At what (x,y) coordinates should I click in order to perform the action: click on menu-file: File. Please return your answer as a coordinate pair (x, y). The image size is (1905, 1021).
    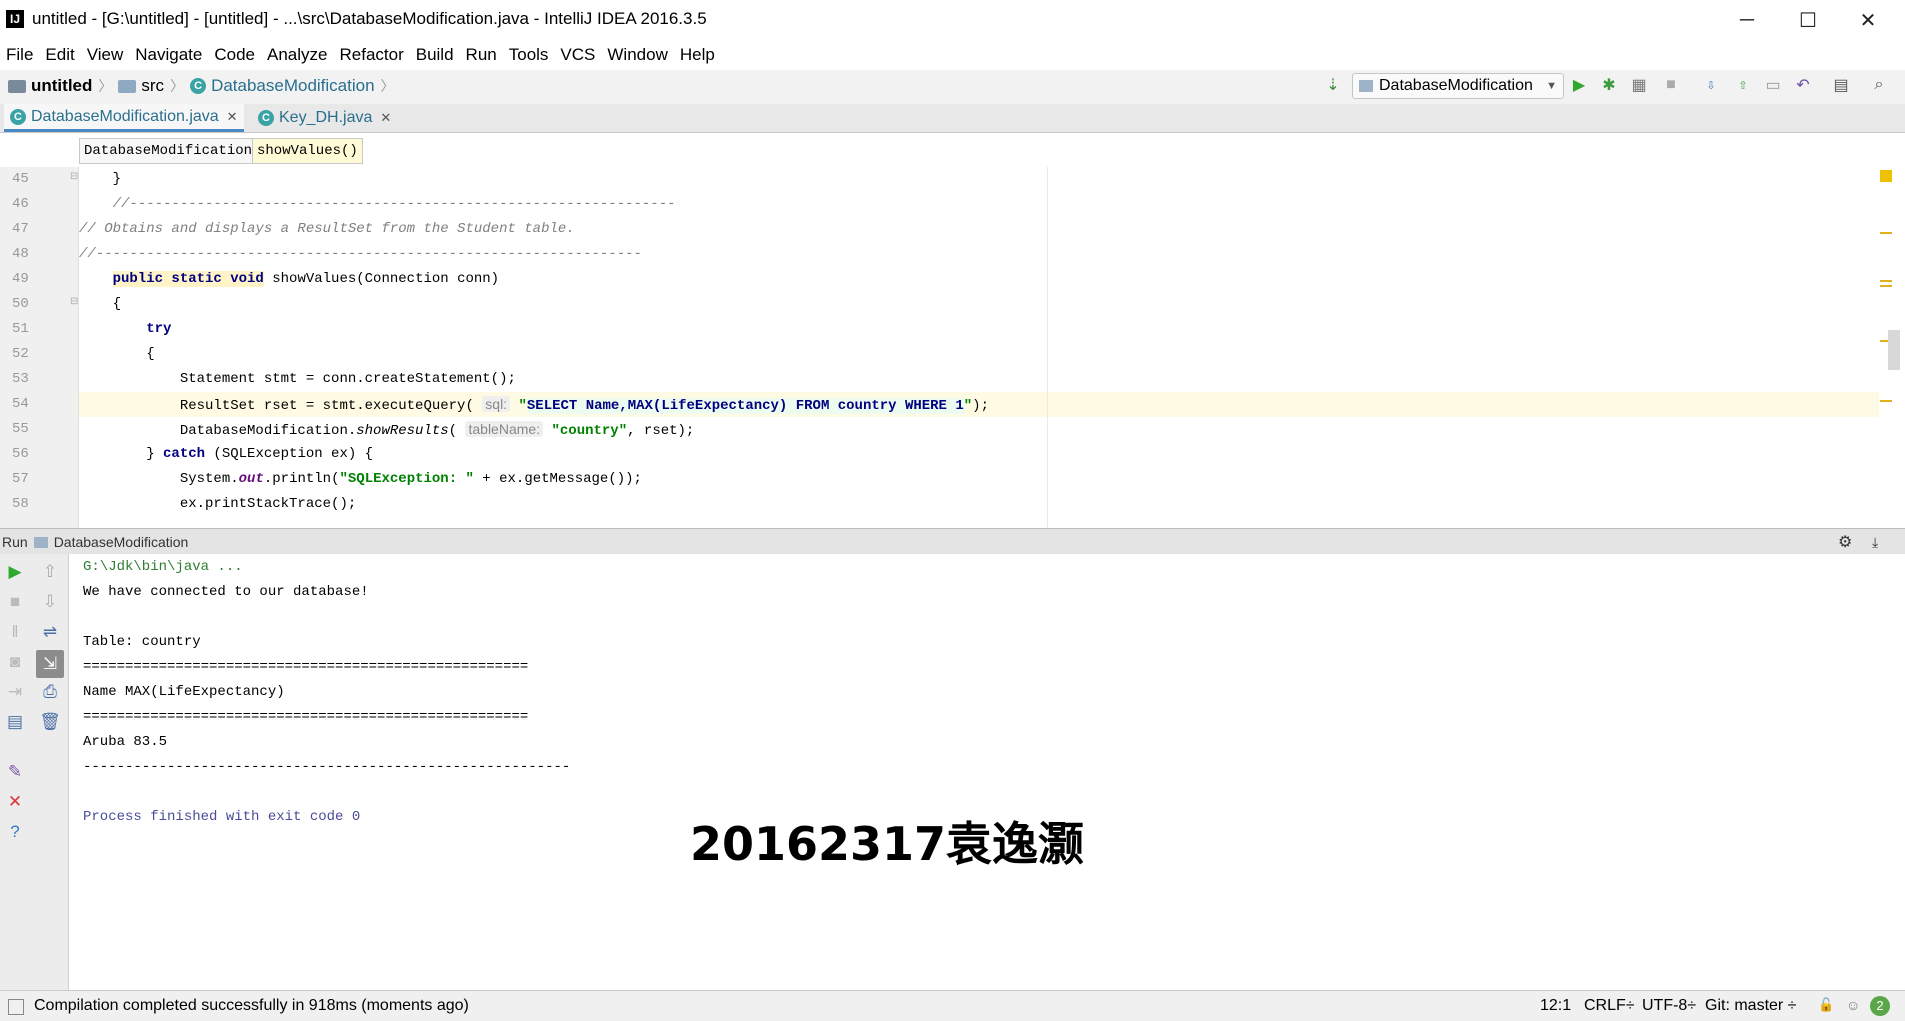
    Looking at the image, I should click on (19, 55).